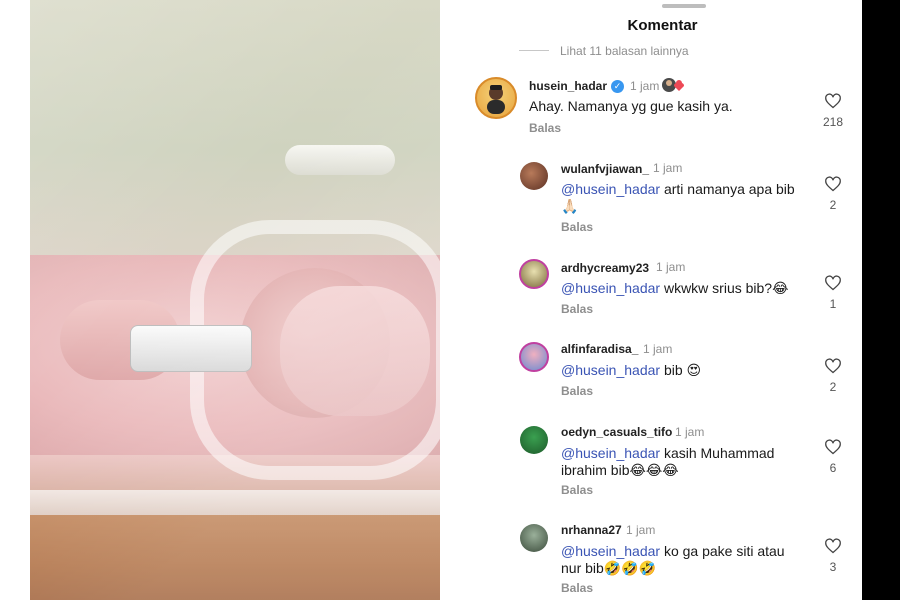  Describe the element at coordinates (673, 85) in the screenshot. I see `liked-by-author-icon` at that location.